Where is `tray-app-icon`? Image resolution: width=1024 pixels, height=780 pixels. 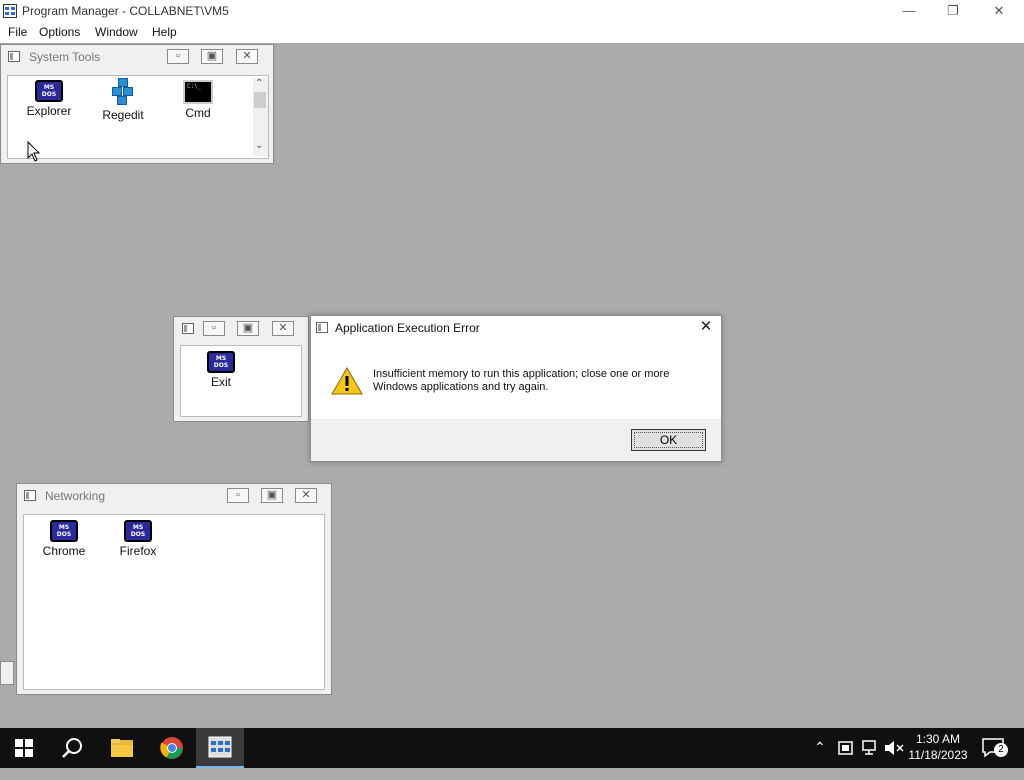
tray-app-icon is located at coordinates (846, 760).